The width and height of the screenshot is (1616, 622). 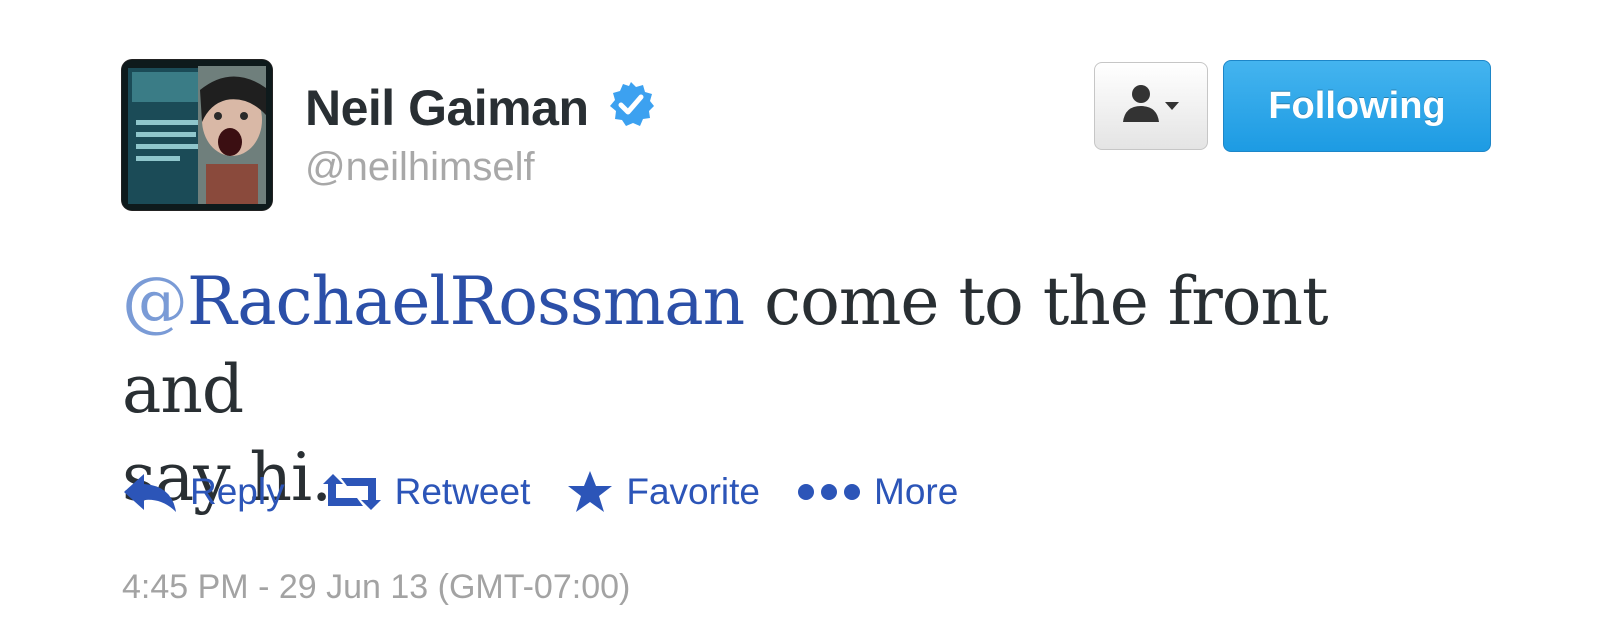 I want to click on display-name: Neil Gaiman, so click(x=447, y=108).